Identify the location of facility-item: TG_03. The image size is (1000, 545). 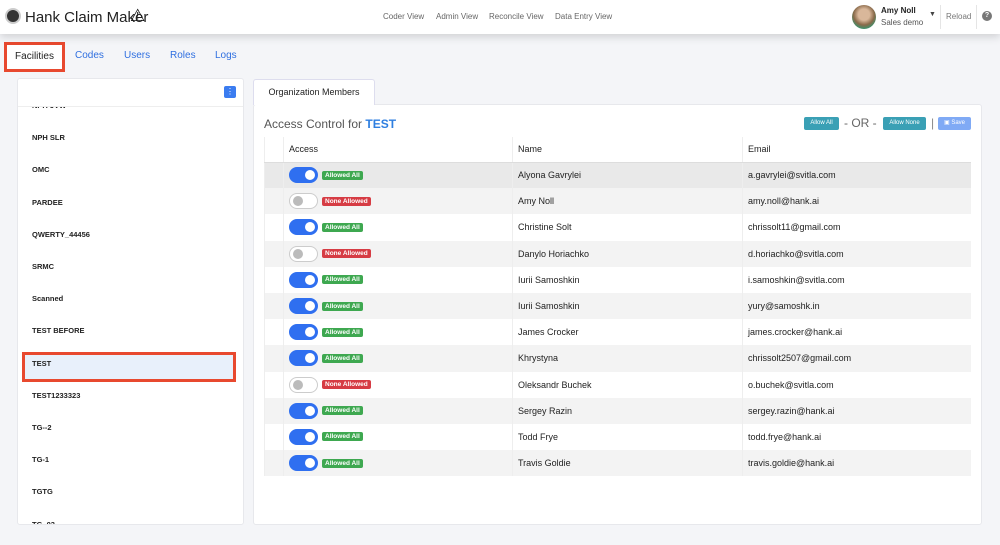
(43, 522).